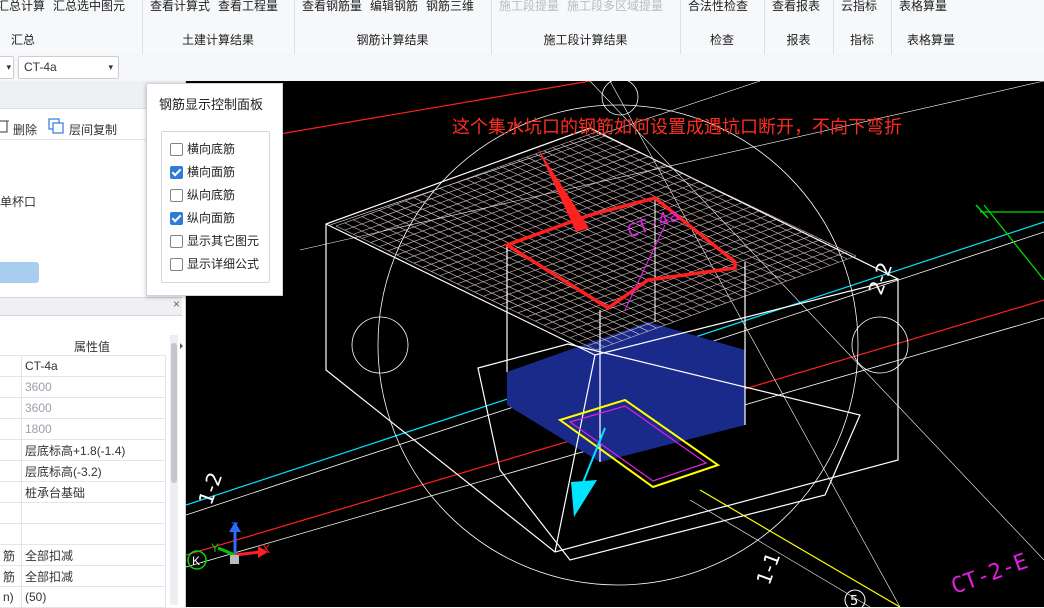 Image resolution: width=1044 pixels, height=608 pixels. What do you see at coordinates (11, 576) in the screenshot?
I see `property-name: 筋` at bounding box center [11, 576].